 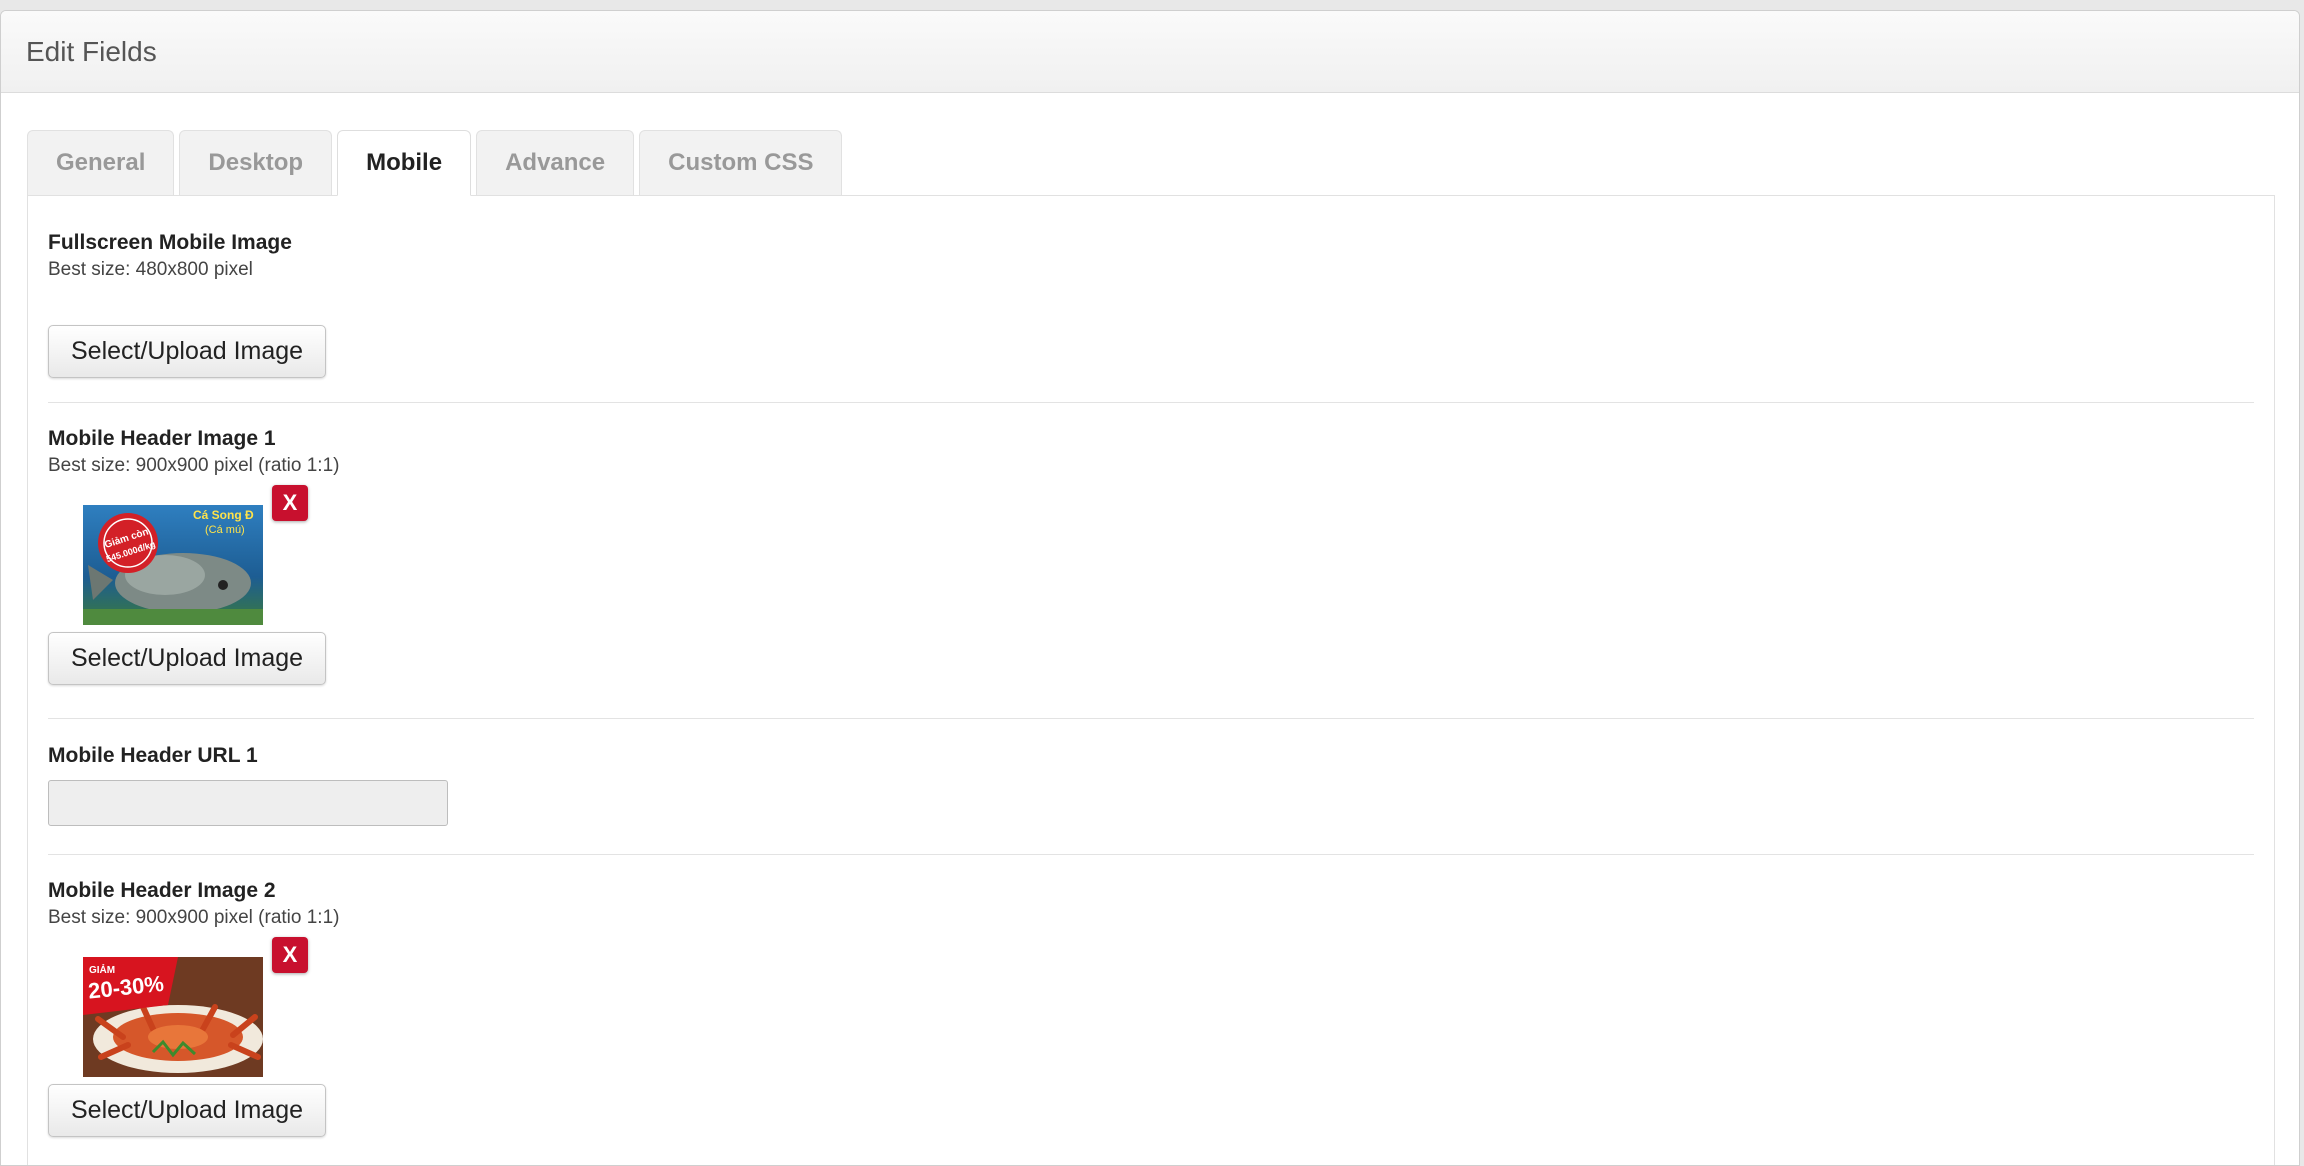 What do you see at coordinates (91, 51) in the screenshot?
I see `window-title: Edit Fields` at bounding box center [91, 51].